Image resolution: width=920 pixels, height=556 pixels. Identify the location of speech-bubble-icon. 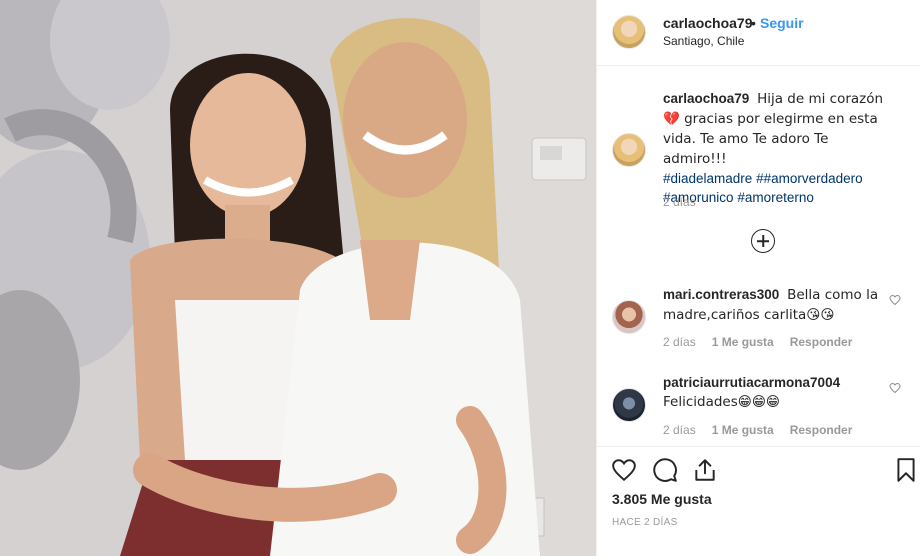
(665, 470).